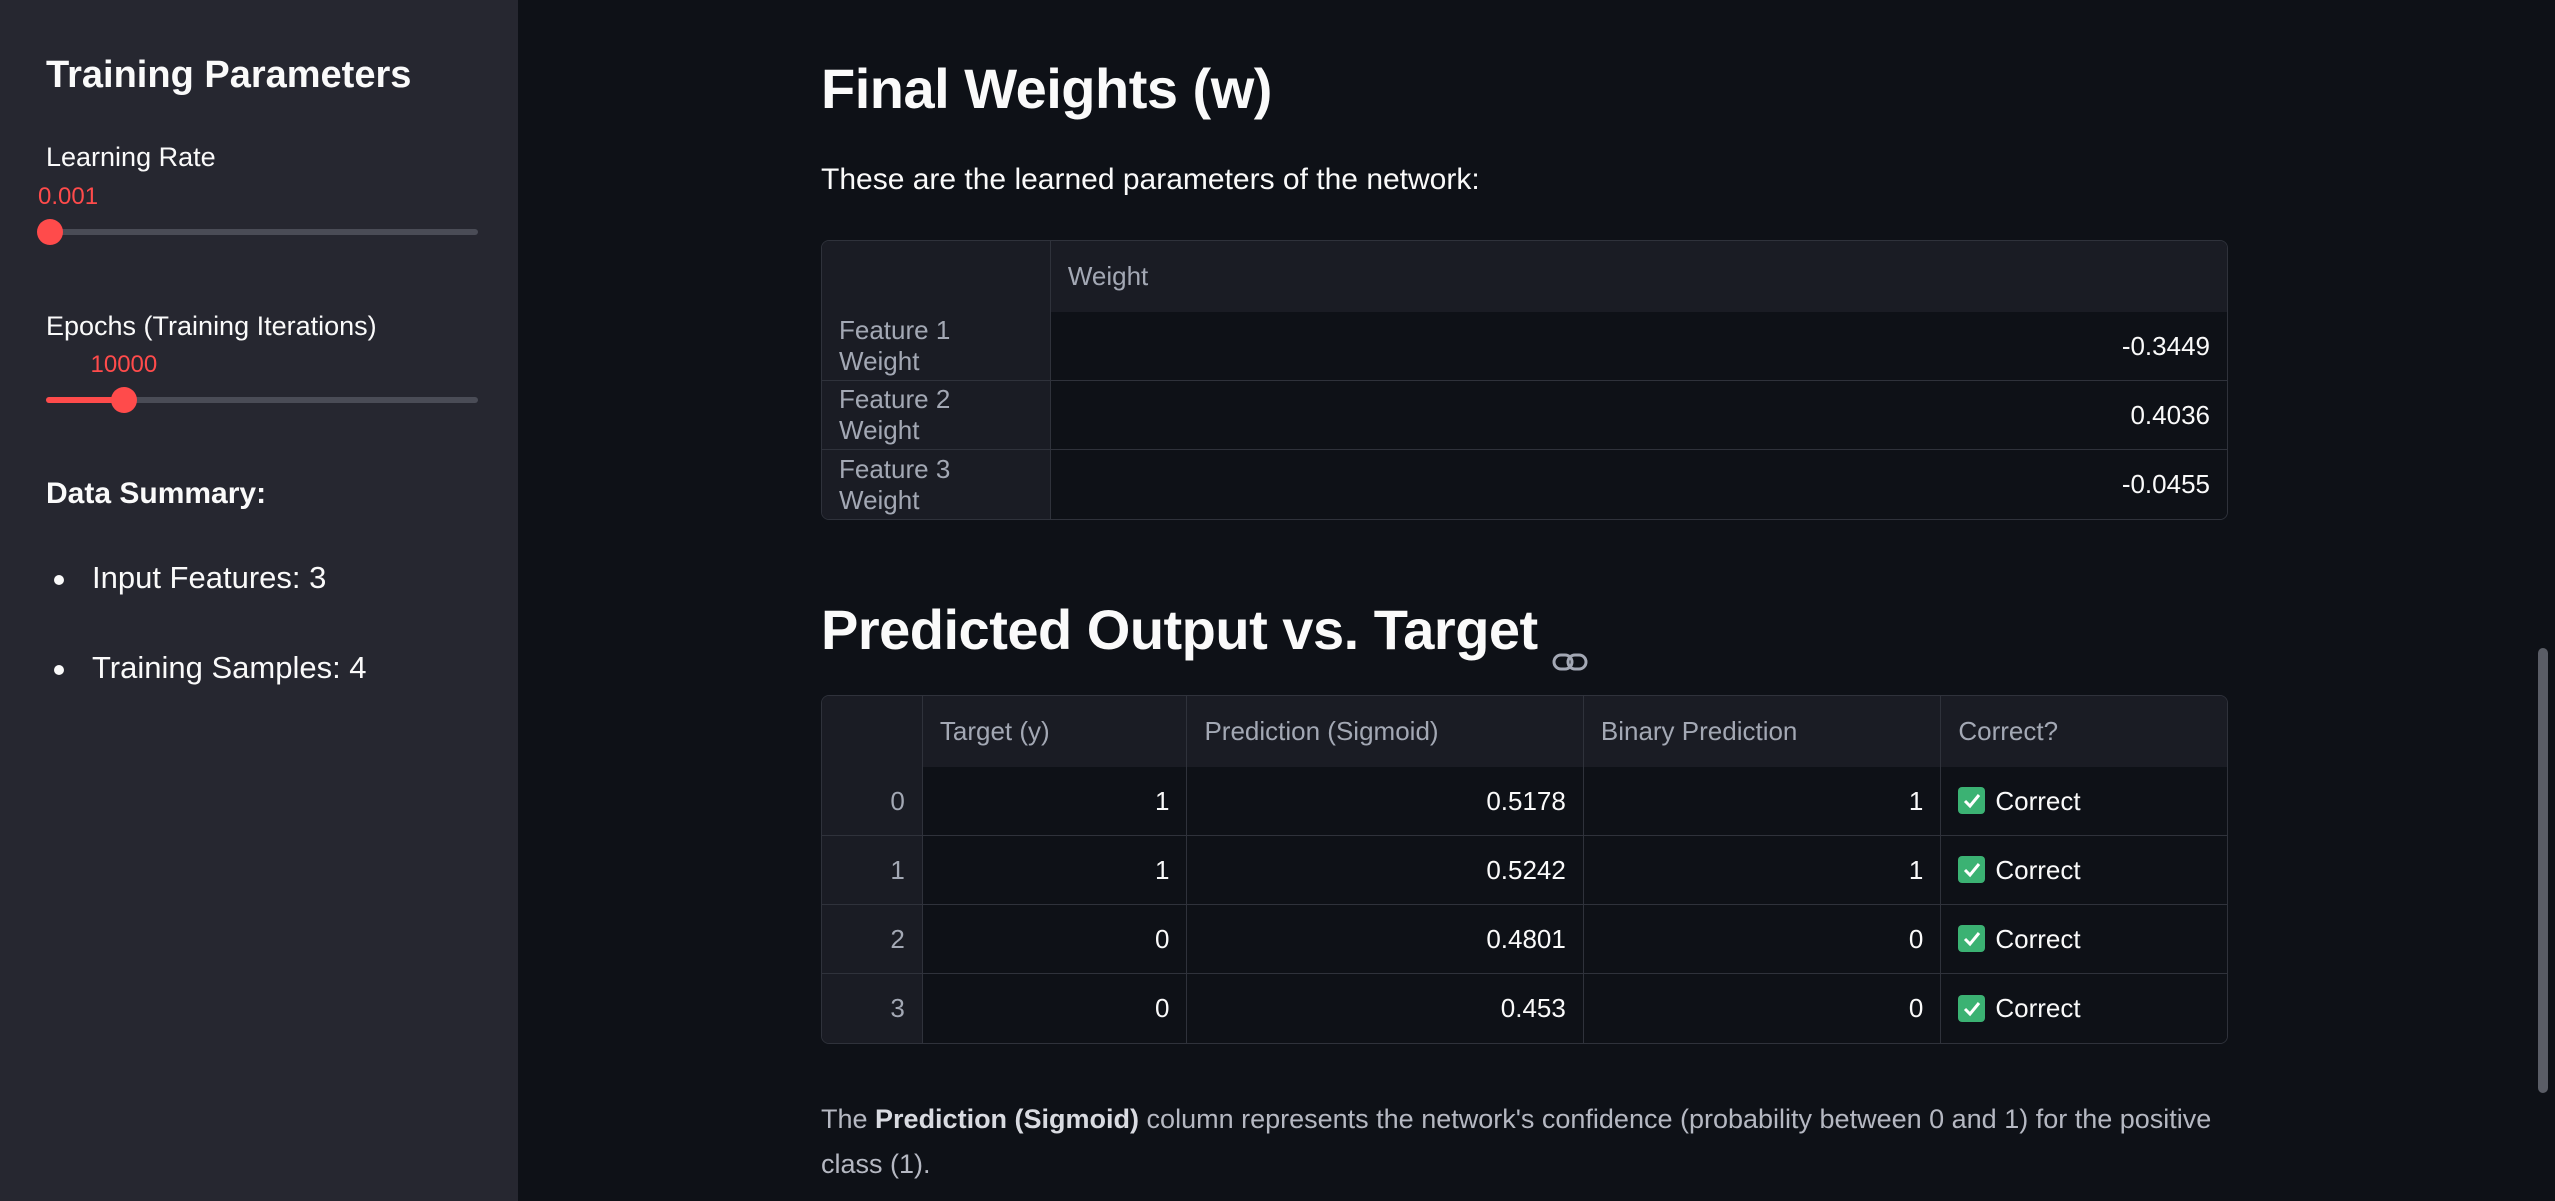  I want to click on data-summary-list: Input Features: 3 Training Samples: 4, so click(206, 650).